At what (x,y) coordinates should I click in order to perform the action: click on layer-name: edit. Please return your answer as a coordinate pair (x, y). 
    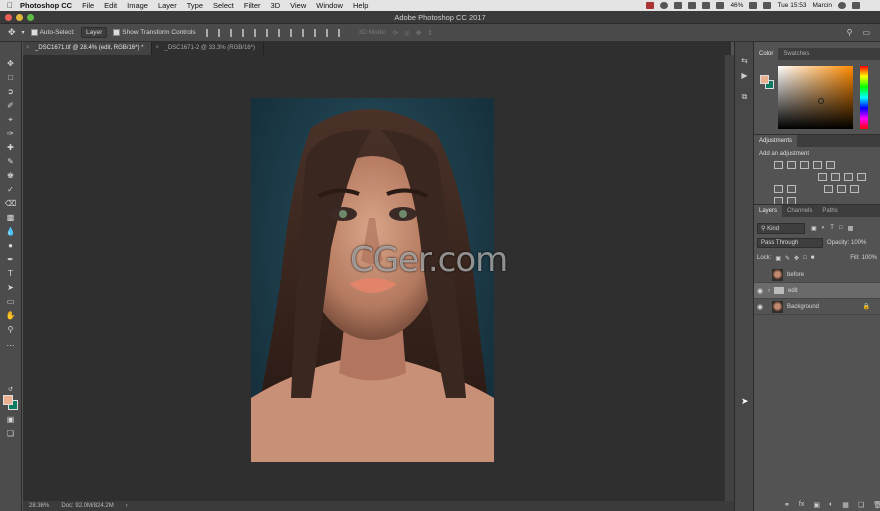
    Looking at the image, I should click on (793, 291).